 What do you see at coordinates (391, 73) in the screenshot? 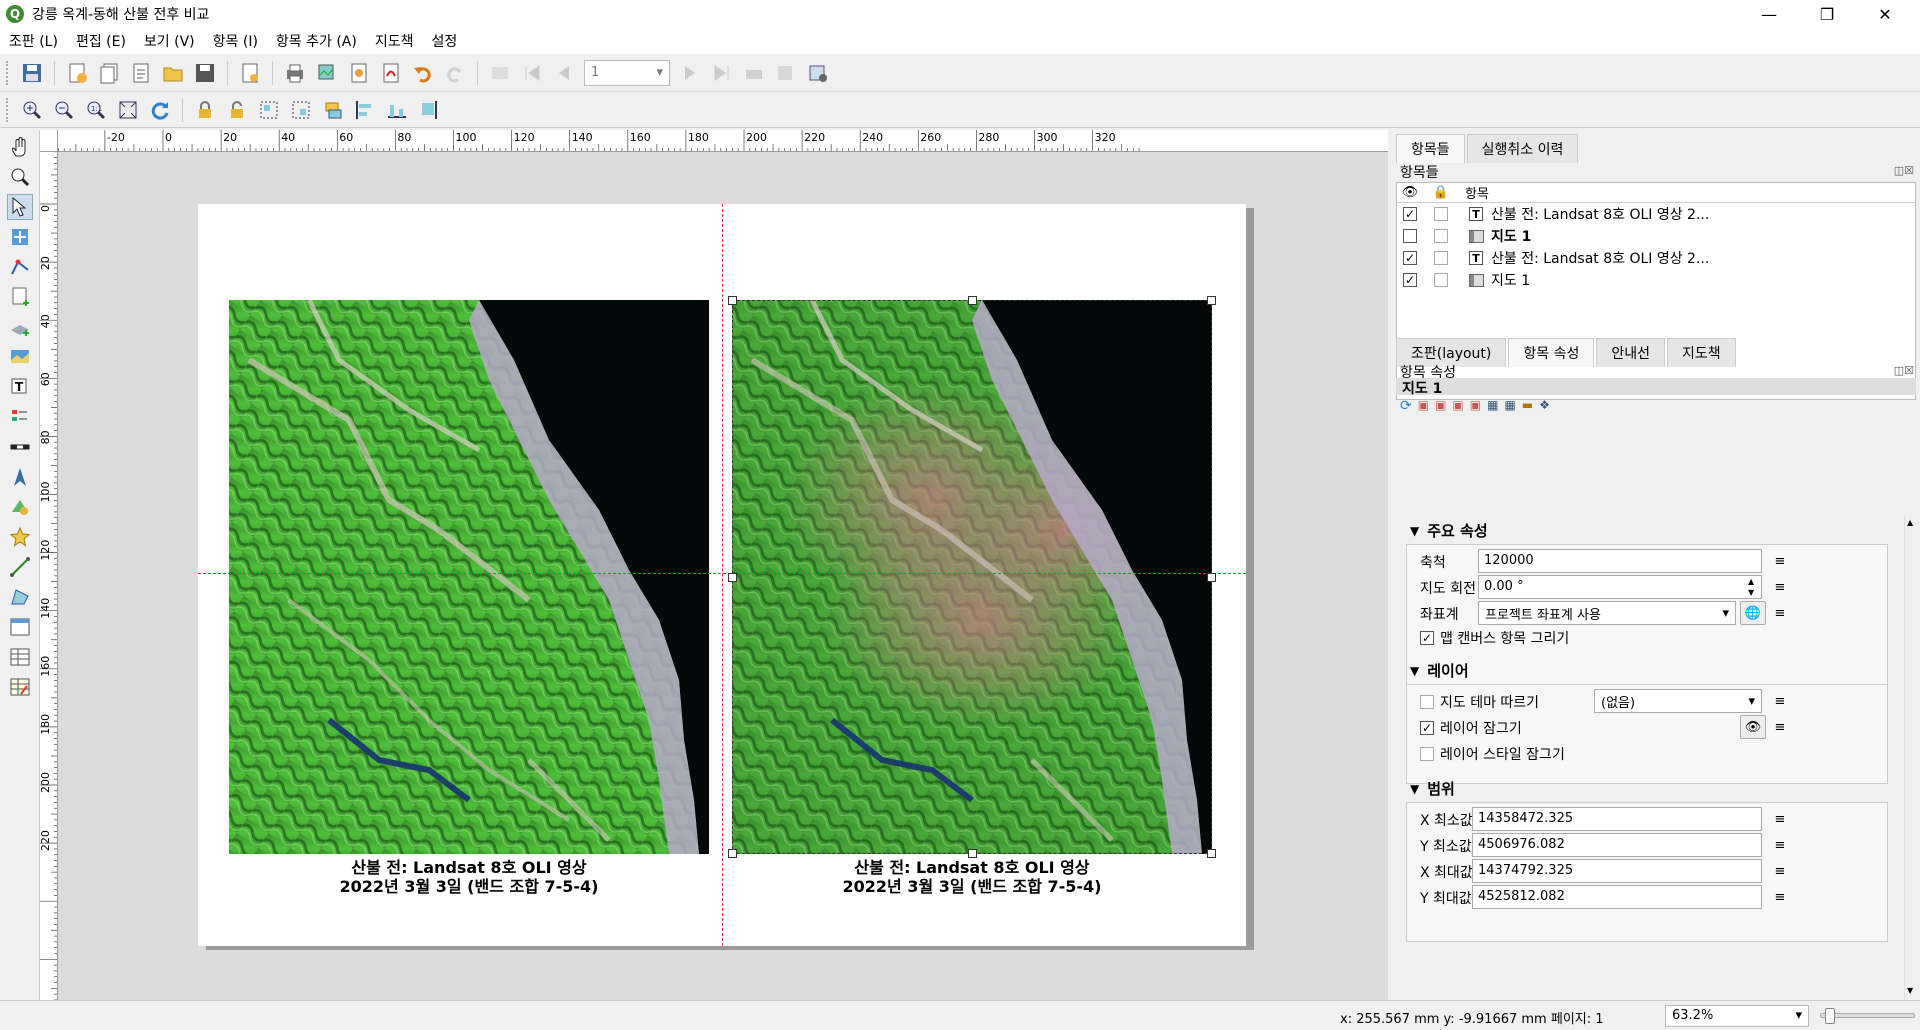
I see `export-pdf-icon` at bounding box center [391, 73].